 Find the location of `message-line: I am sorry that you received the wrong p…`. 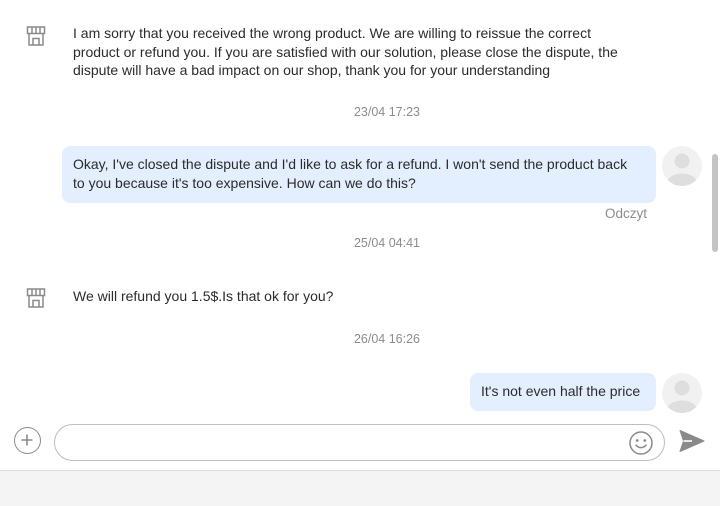

message-line: I am sorry that you received the wrong p… is located at coordinates (332, 33).